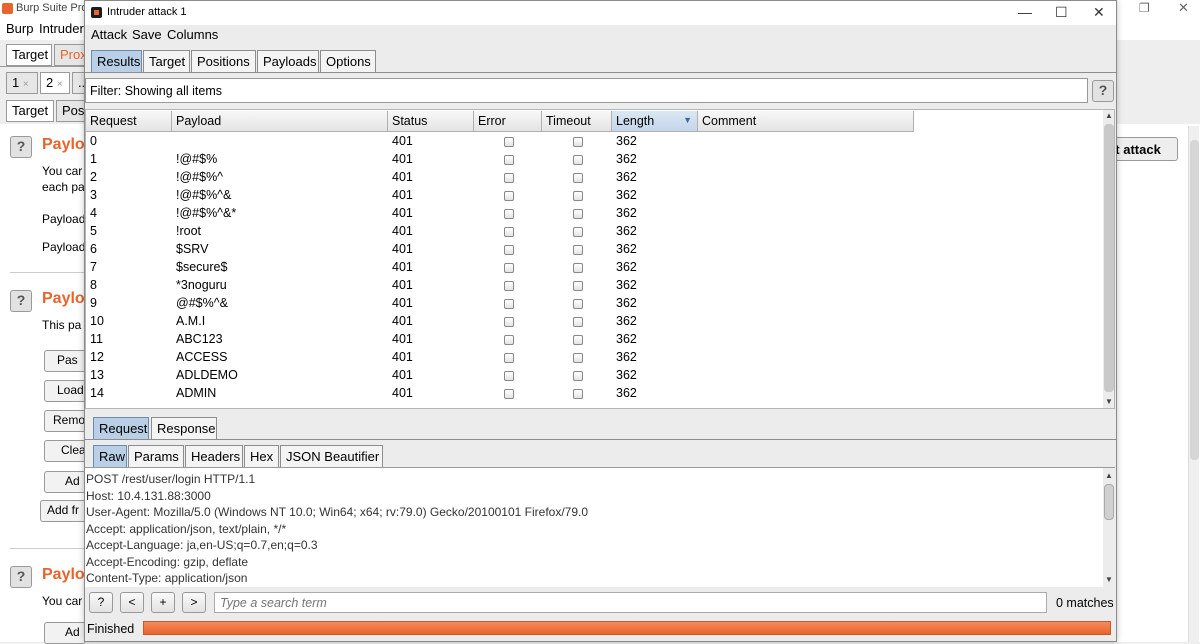 This screenshot has width=1200, height=644. What do you see at coordinates (261, 456) in the screenshot?
I see `tab-hex: Hex` at bounding box center [261, 456].